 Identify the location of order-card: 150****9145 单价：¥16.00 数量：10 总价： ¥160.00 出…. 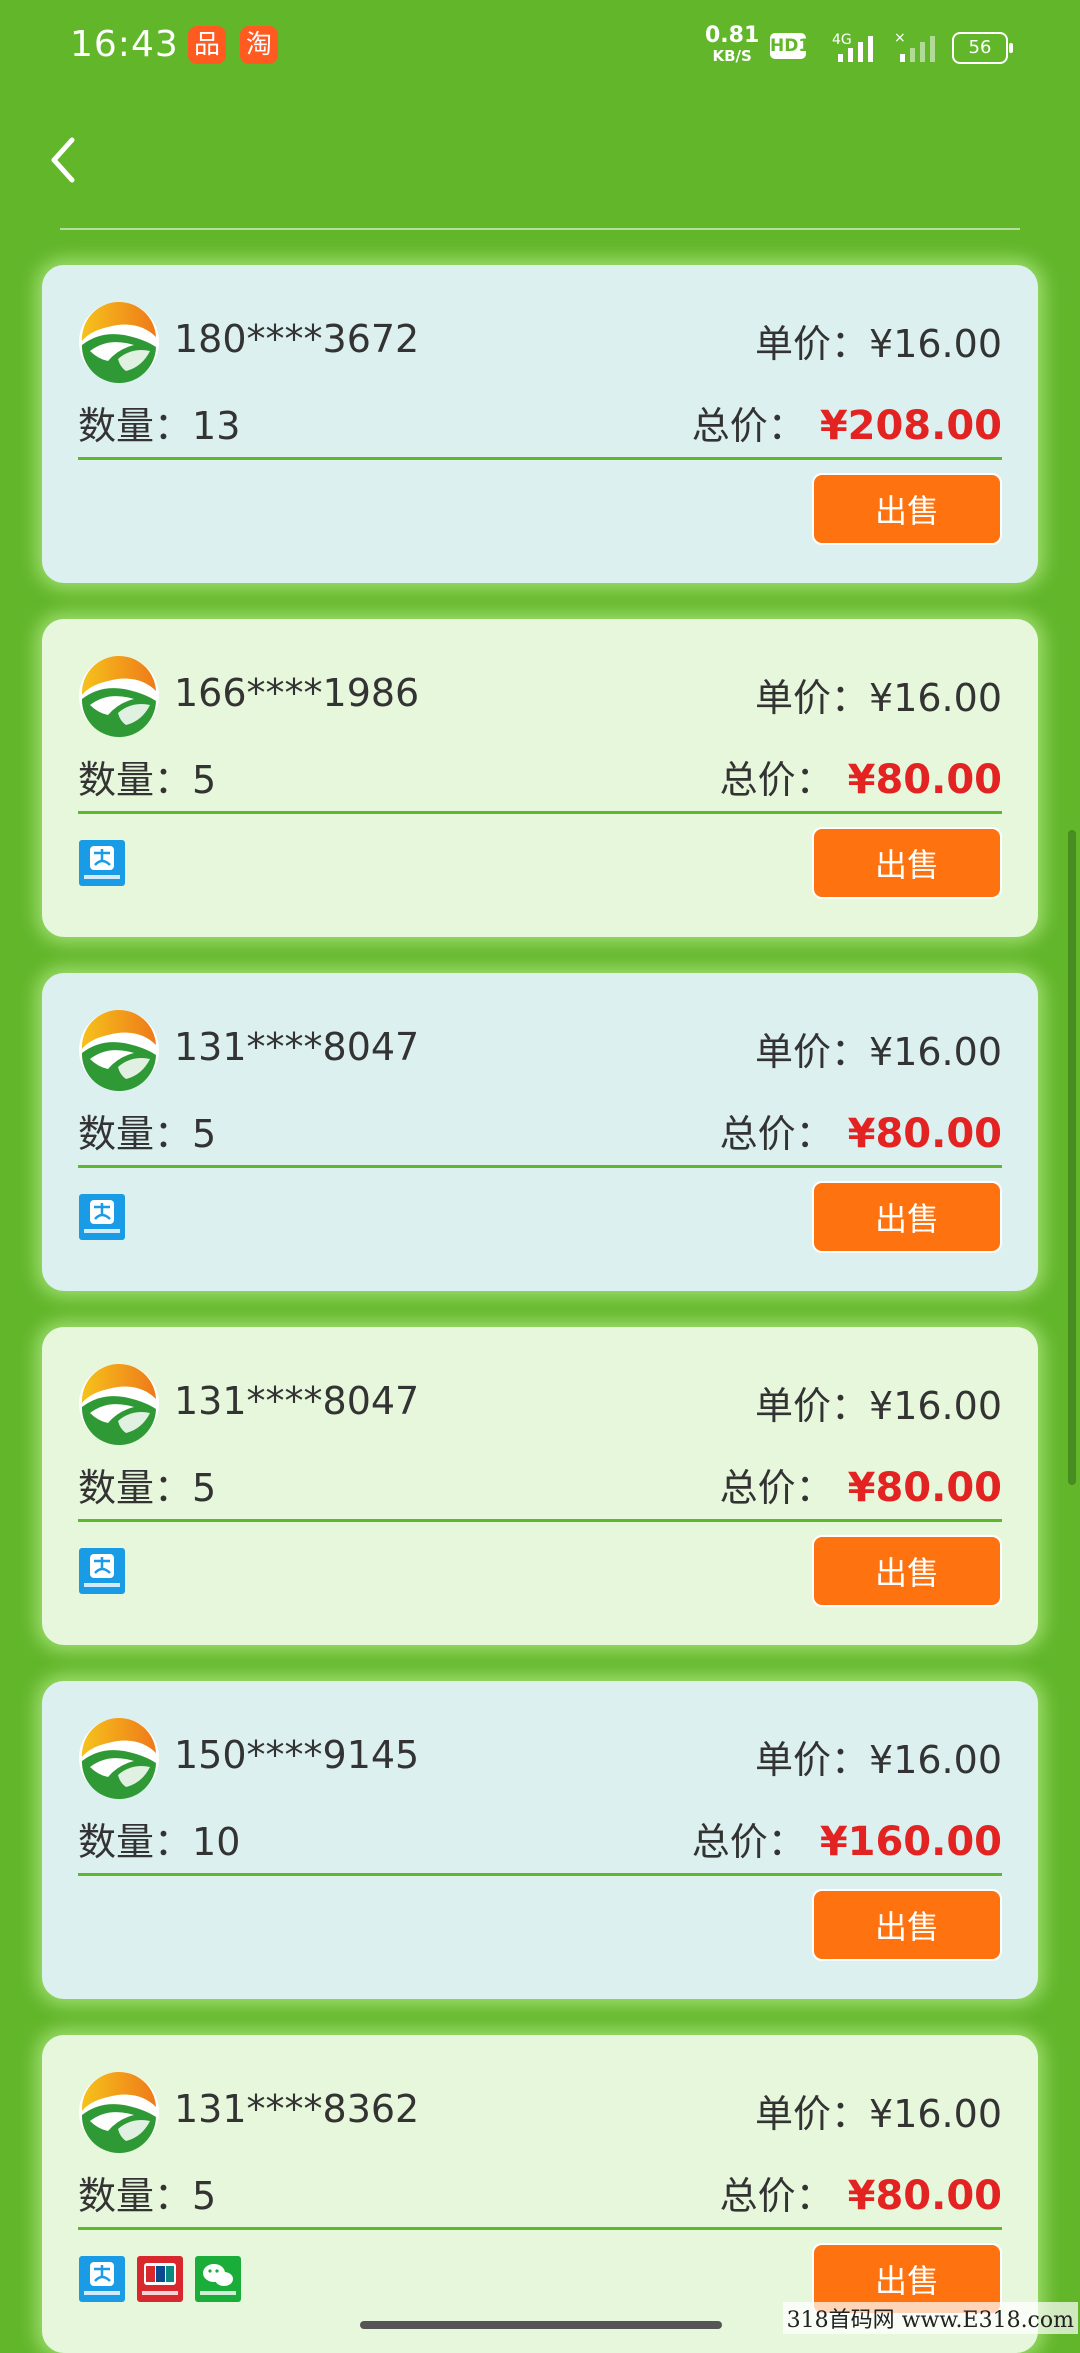
(540, 1840).